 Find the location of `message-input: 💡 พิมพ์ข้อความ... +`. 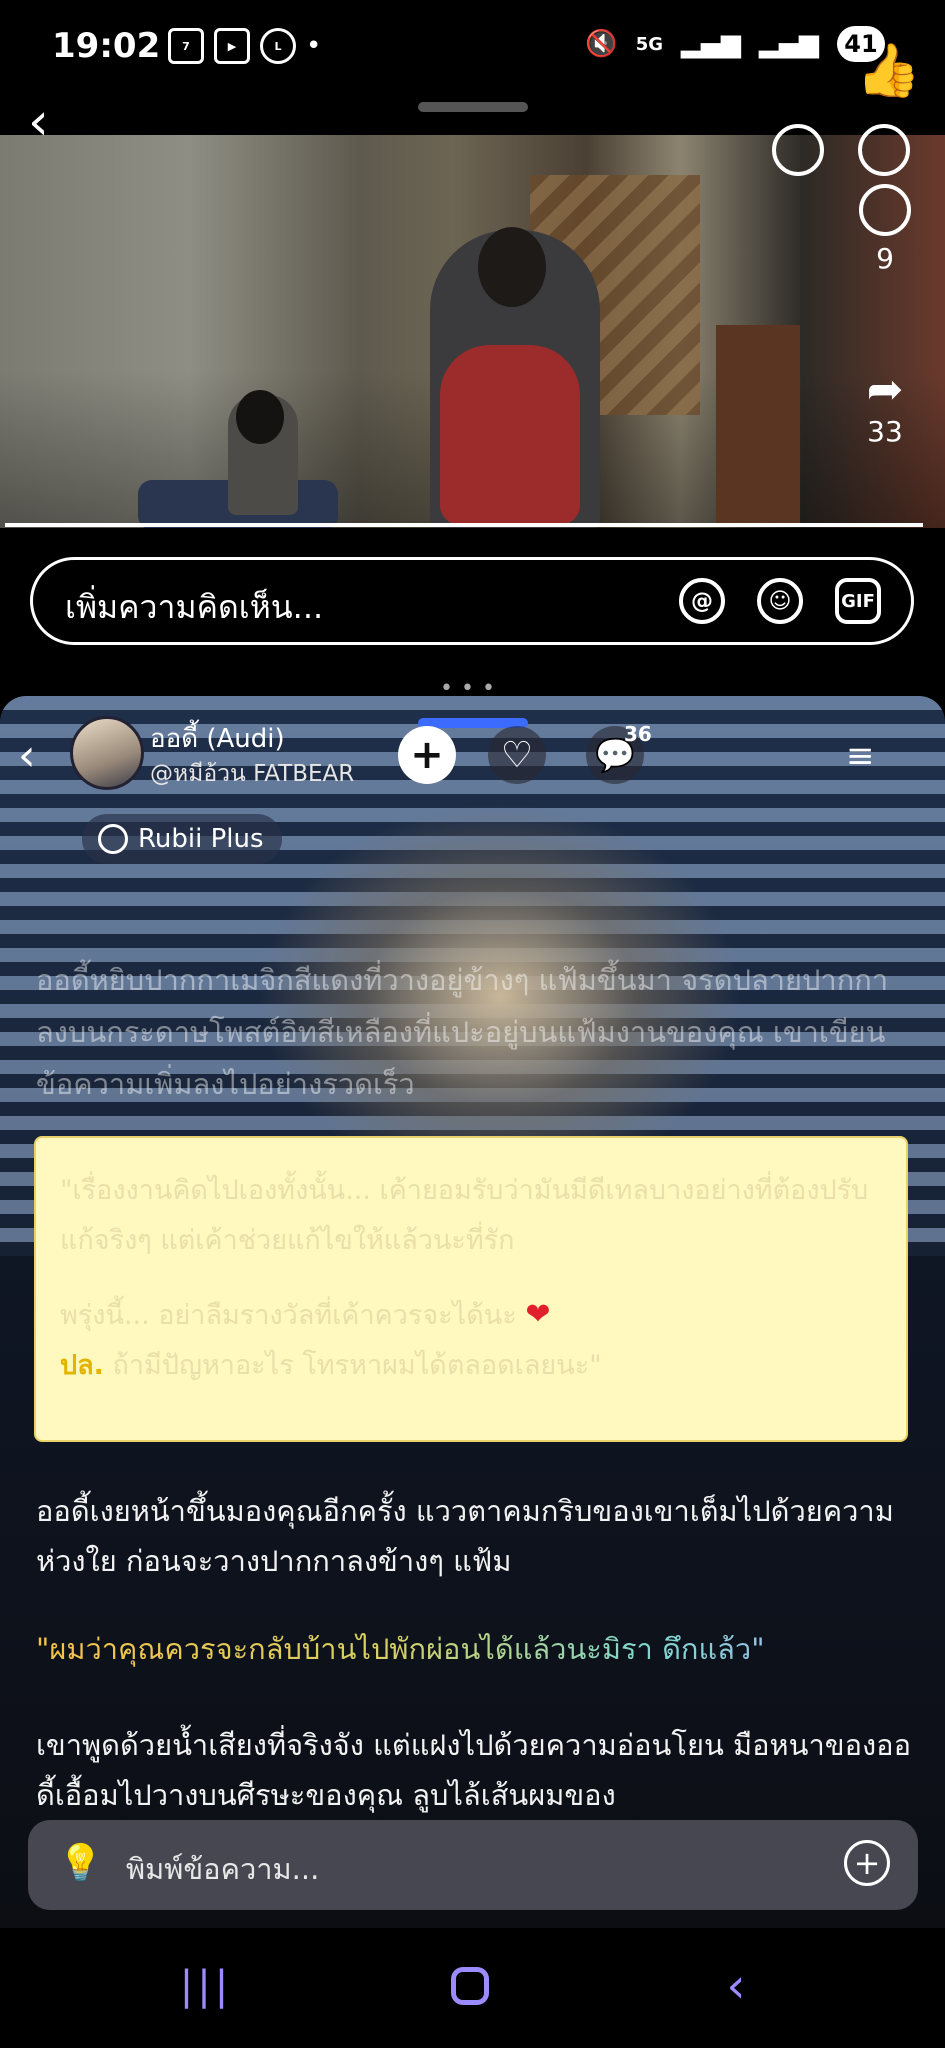

message-input: 💡 พิมพ์ข้อความ... + is located at coordinates (473, 1865).